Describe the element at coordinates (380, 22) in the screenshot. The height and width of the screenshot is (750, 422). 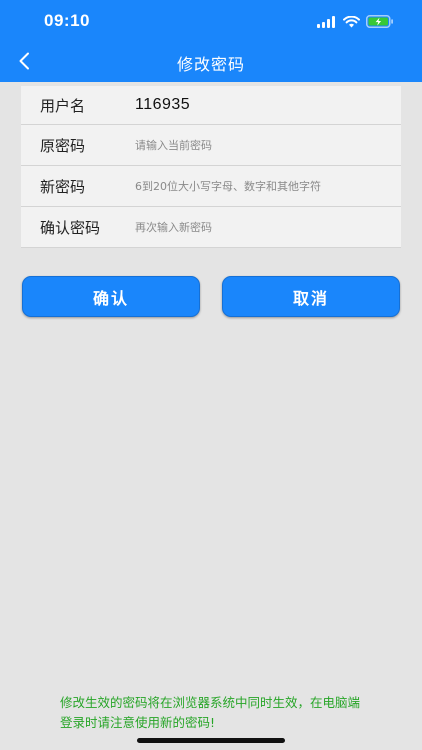
I see `battery-charging-icon` at that location.